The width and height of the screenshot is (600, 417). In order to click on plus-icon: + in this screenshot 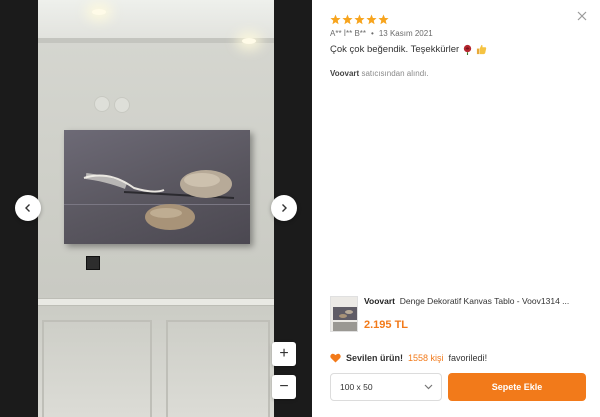, I will do `click(284, 353)`.